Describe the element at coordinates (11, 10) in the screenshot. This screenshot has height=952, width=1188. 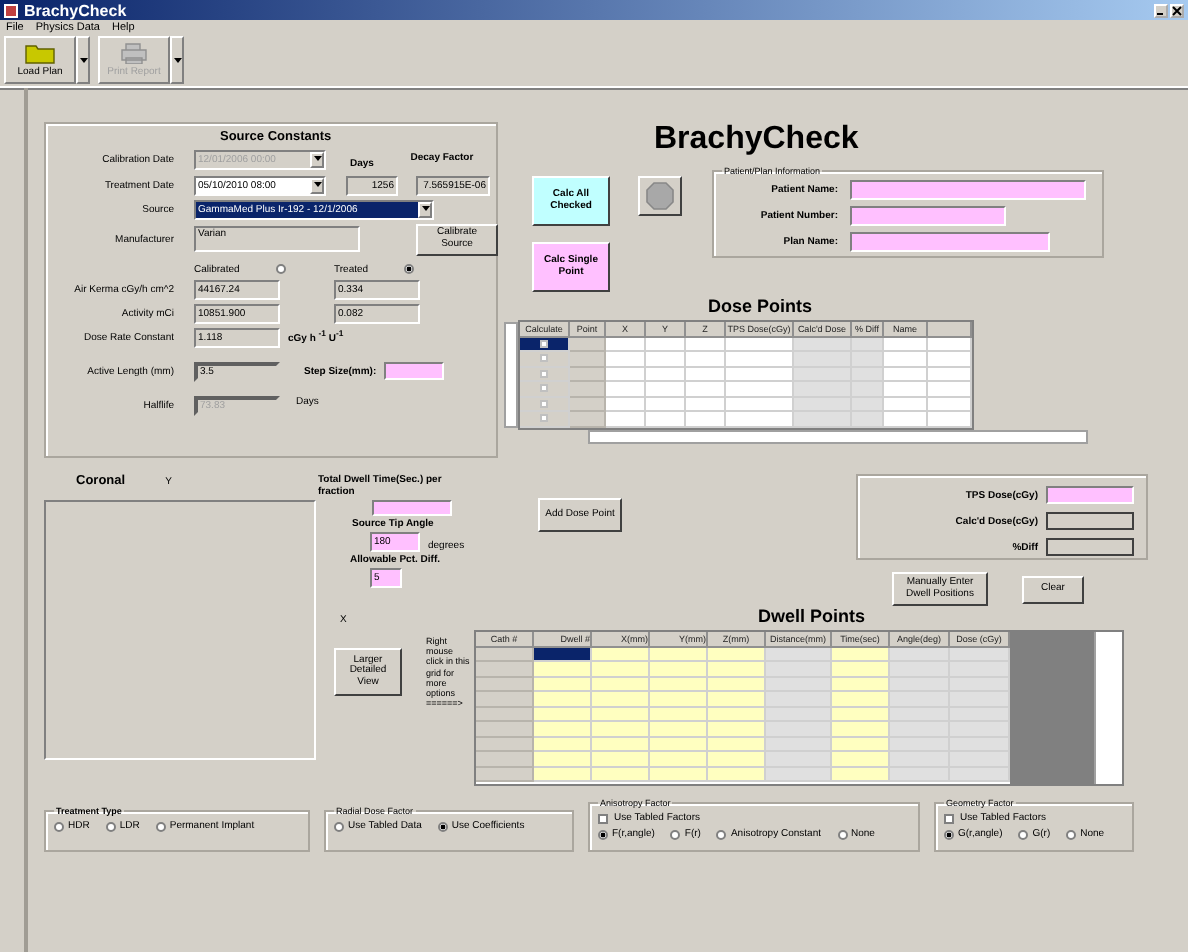
I see `app-icon` at that location.